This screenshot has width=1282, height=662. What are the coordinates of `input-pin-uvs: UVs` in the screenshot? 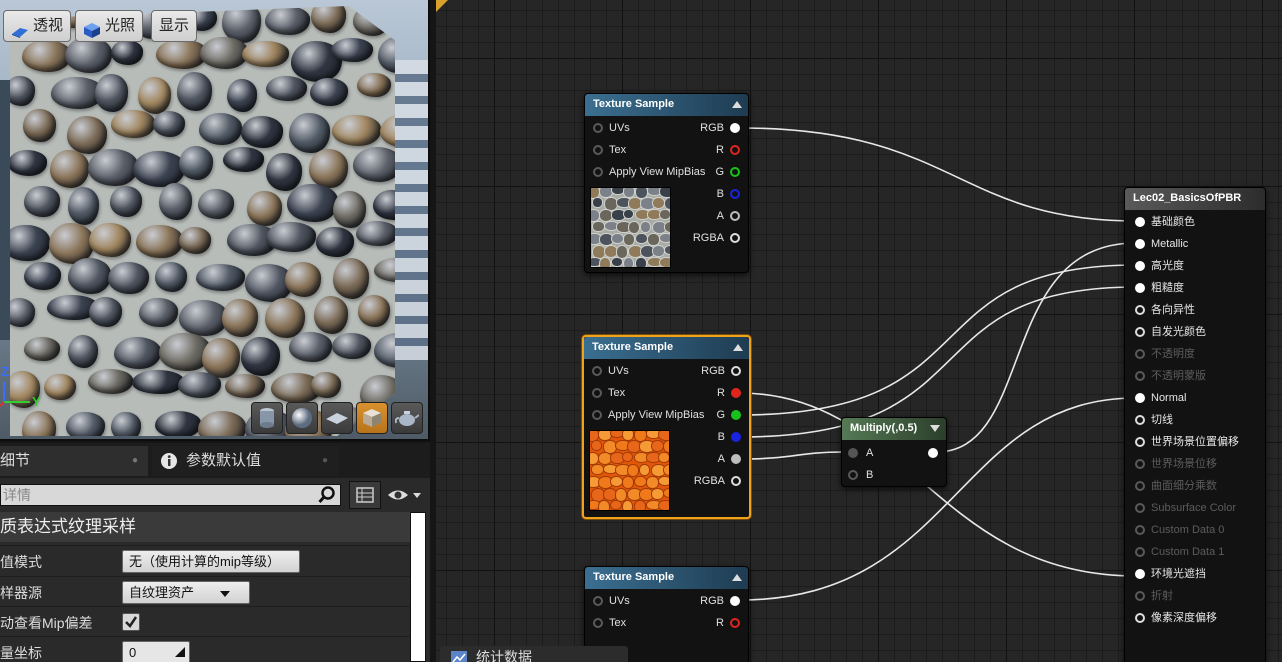 It's located at (611, 128).